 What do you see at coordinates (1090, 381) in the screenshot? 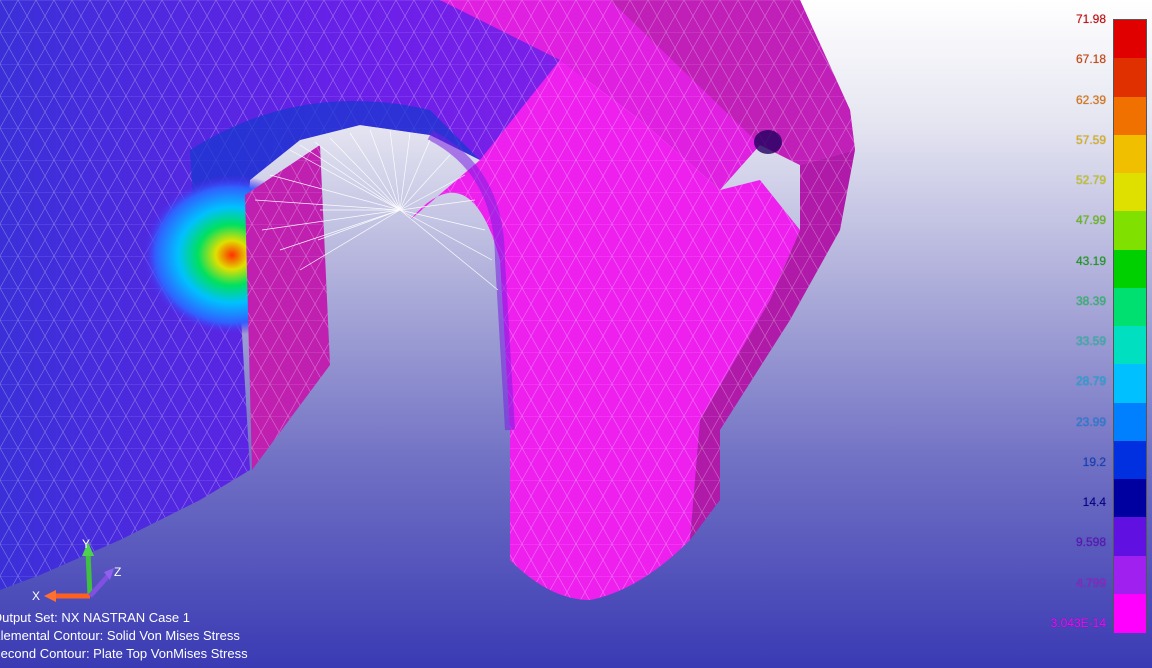
I see `legend-value-label: 28.79` at bounding box center [1090, 381].